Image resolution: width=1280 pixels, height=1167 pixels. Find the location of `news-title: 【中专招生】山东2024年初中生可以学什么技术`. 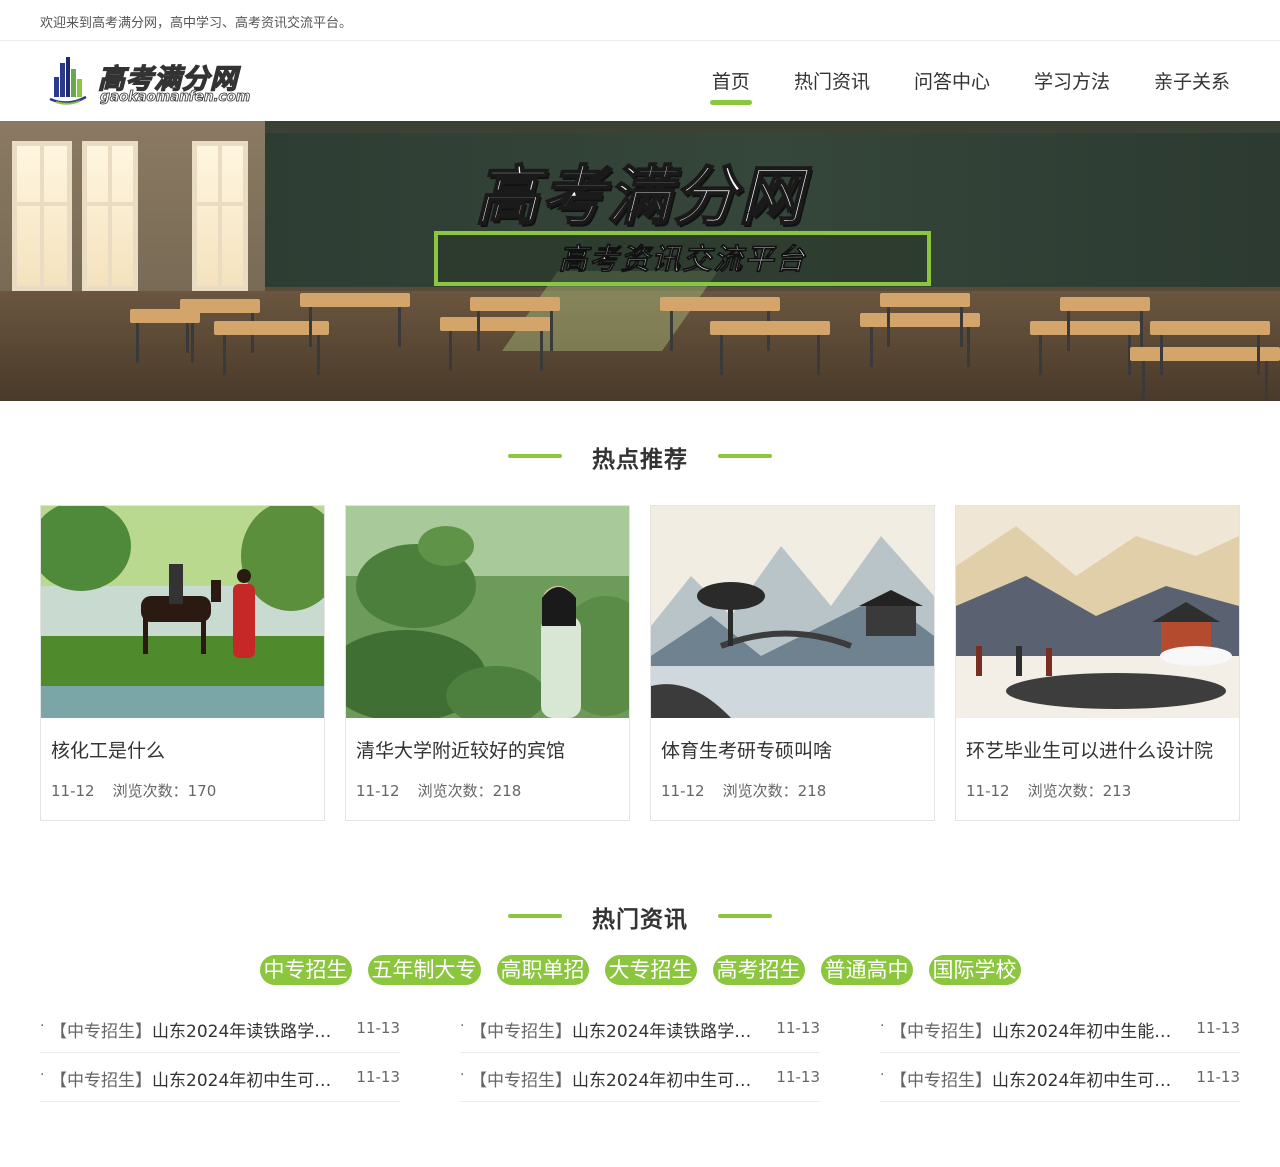

news-title: 【中专招生】山东2024年初中生可以学什么技术 is located at coordinates (615, 1078).